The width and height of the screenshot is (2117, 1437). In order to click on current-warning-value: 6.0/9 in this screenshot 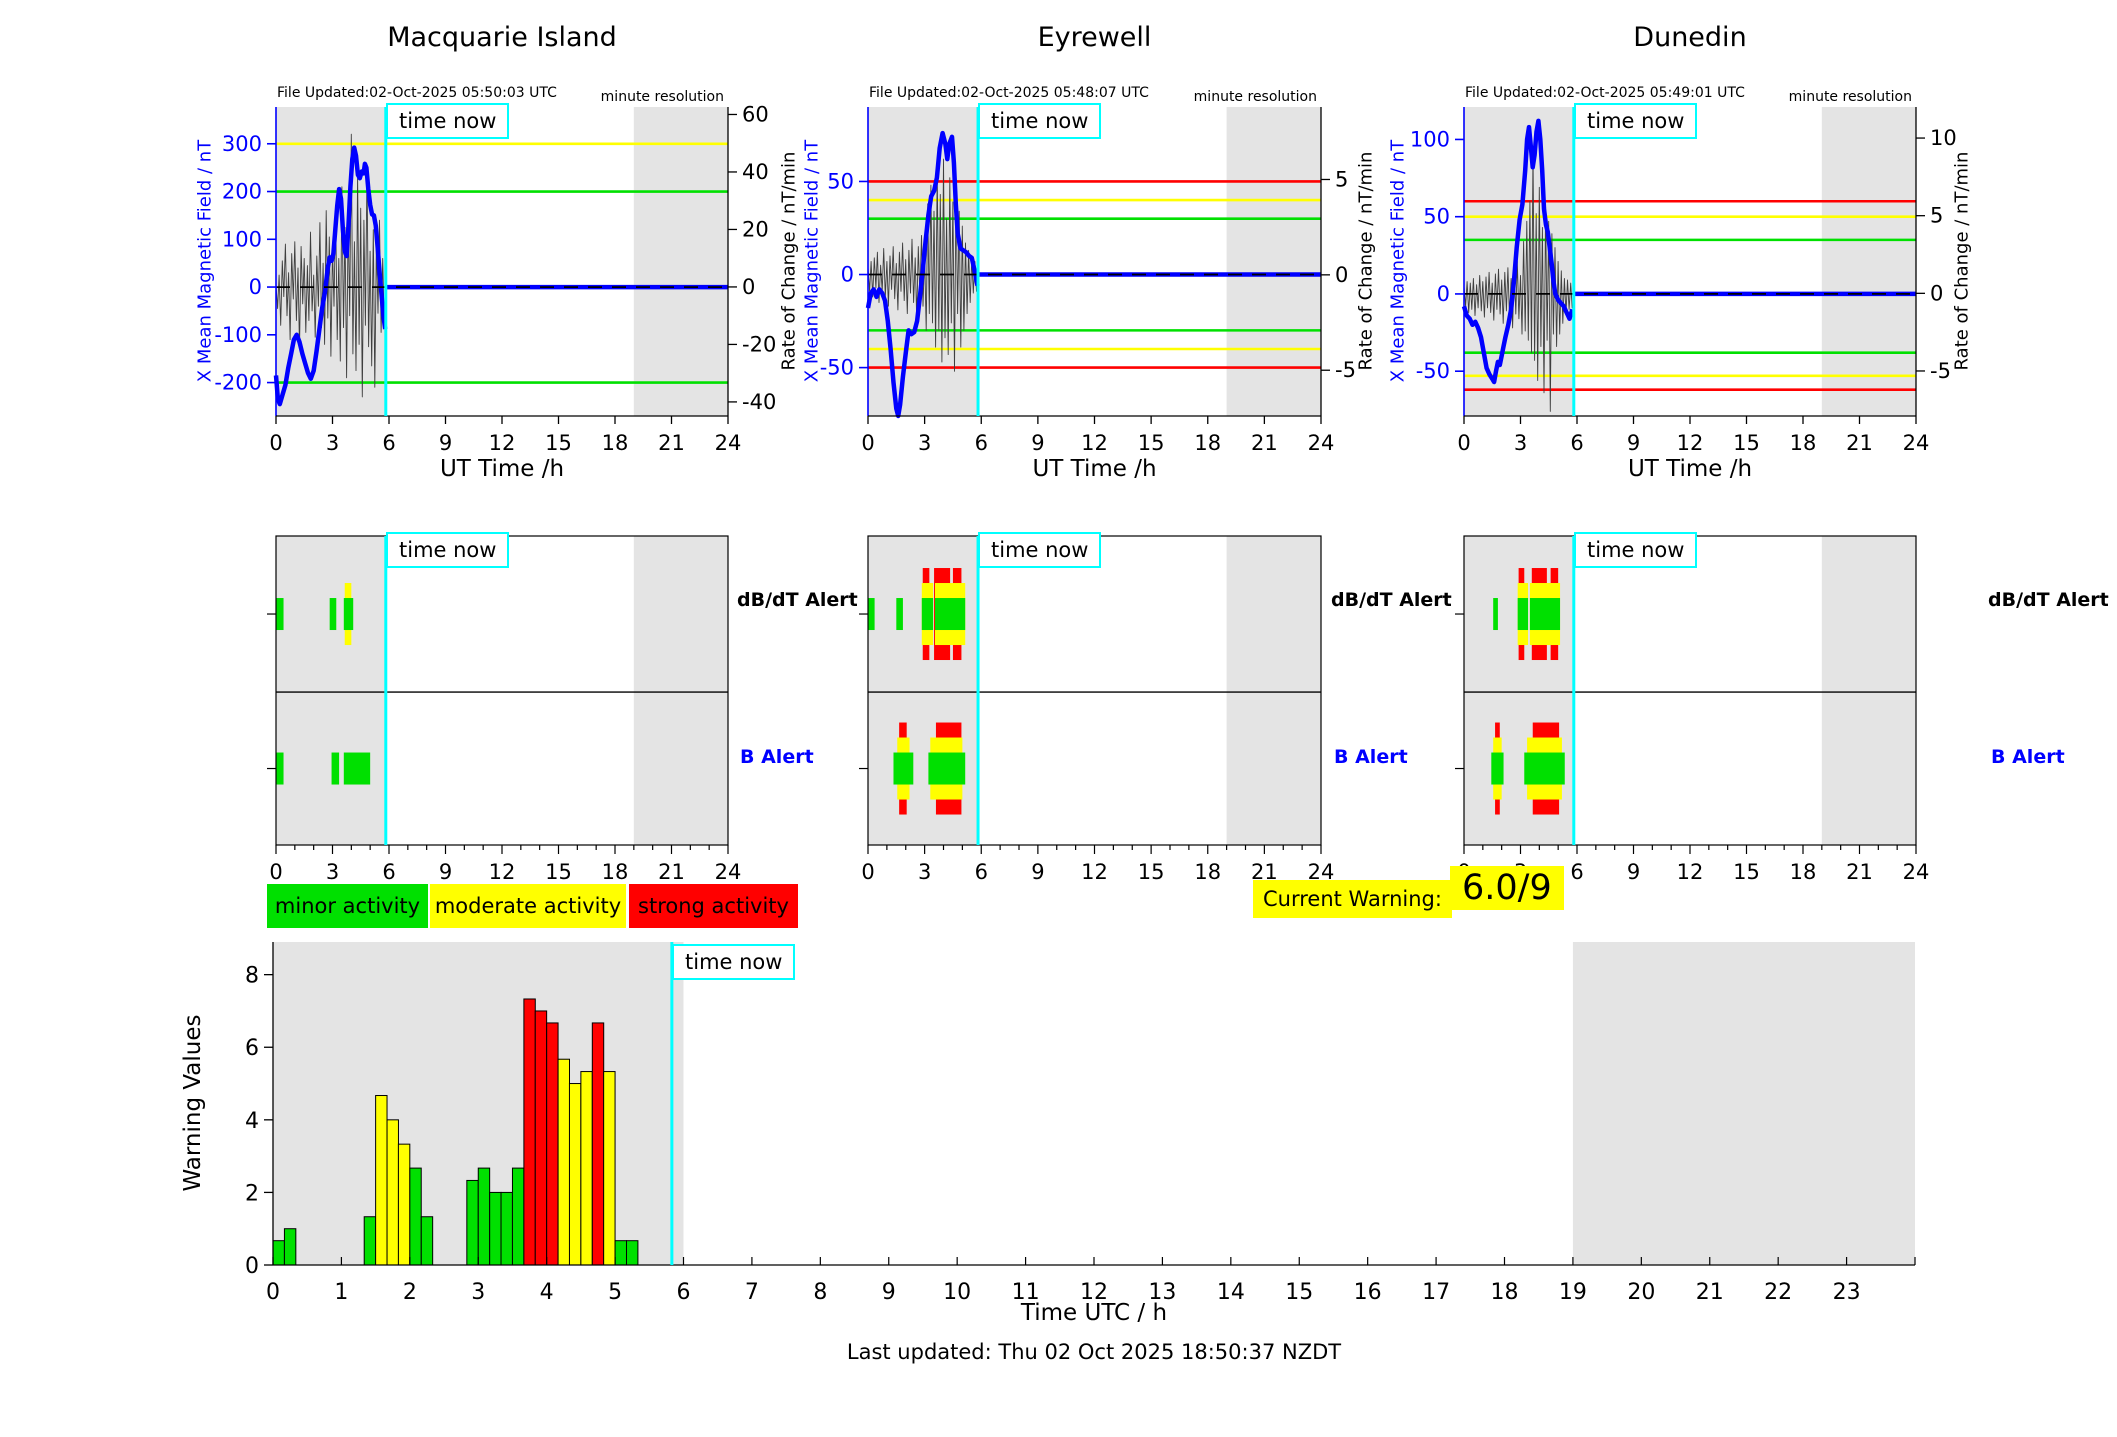, I will do `click(1507, 888)`.